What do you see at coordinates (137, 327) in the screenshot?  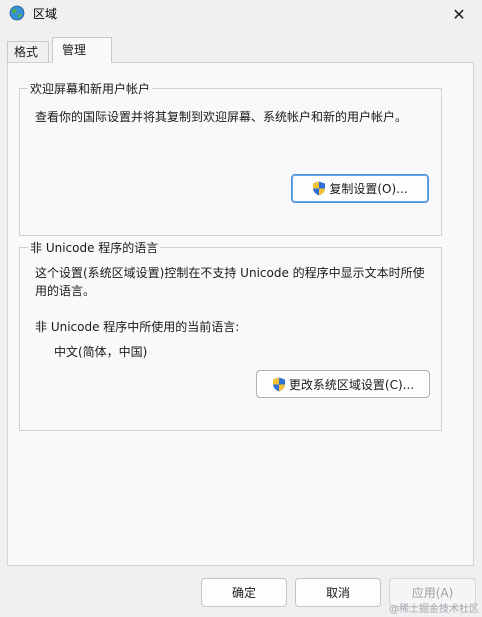 I see `current-language-label: 非 Unicode 程序中所使用的当前语言:` at bounding box center [137, 327].